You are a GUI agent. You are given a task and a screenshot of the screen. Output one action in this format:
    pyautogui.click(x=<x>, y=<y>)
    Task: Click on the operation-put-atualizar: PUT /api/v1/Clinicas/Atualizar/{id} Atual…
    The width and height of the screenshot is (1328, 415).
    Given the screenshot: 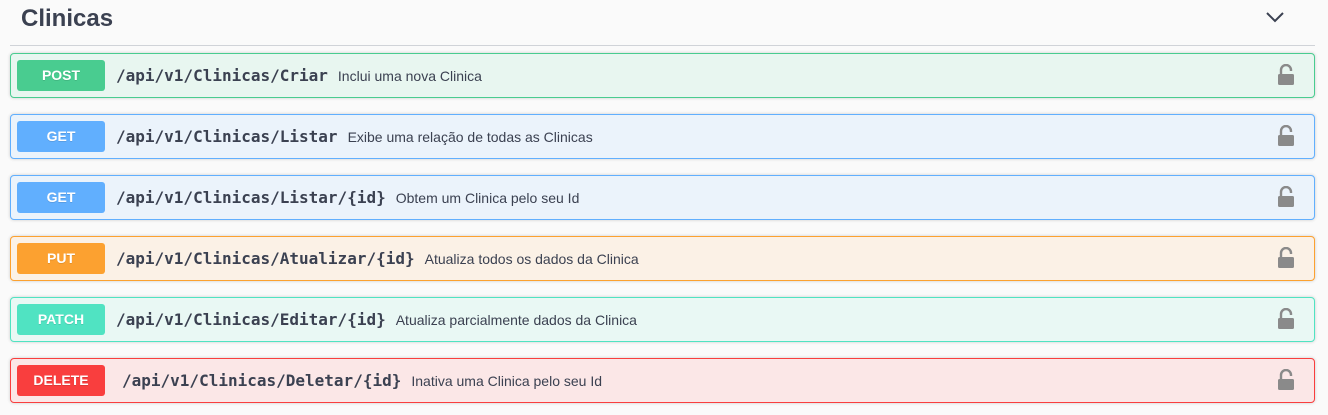 What is the action you would take?
    pyautogui.click(x=662, y=258)
    